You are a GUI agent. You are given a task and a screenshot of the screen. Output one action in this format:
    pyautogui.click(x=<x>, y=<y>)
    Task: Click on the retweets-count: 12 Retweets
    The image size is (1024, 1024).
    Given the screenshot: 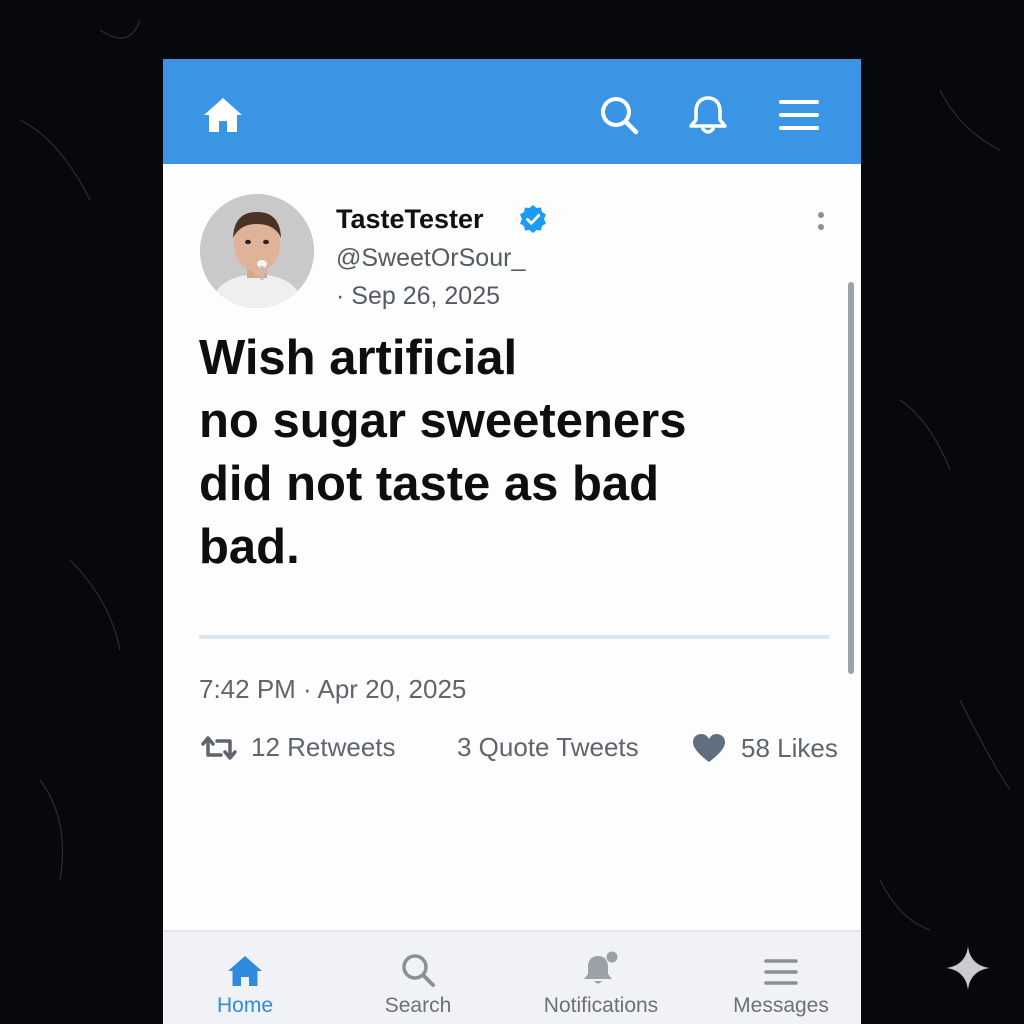 What is the action you would take?
    pyautogui.click(x=323, y=747)
    